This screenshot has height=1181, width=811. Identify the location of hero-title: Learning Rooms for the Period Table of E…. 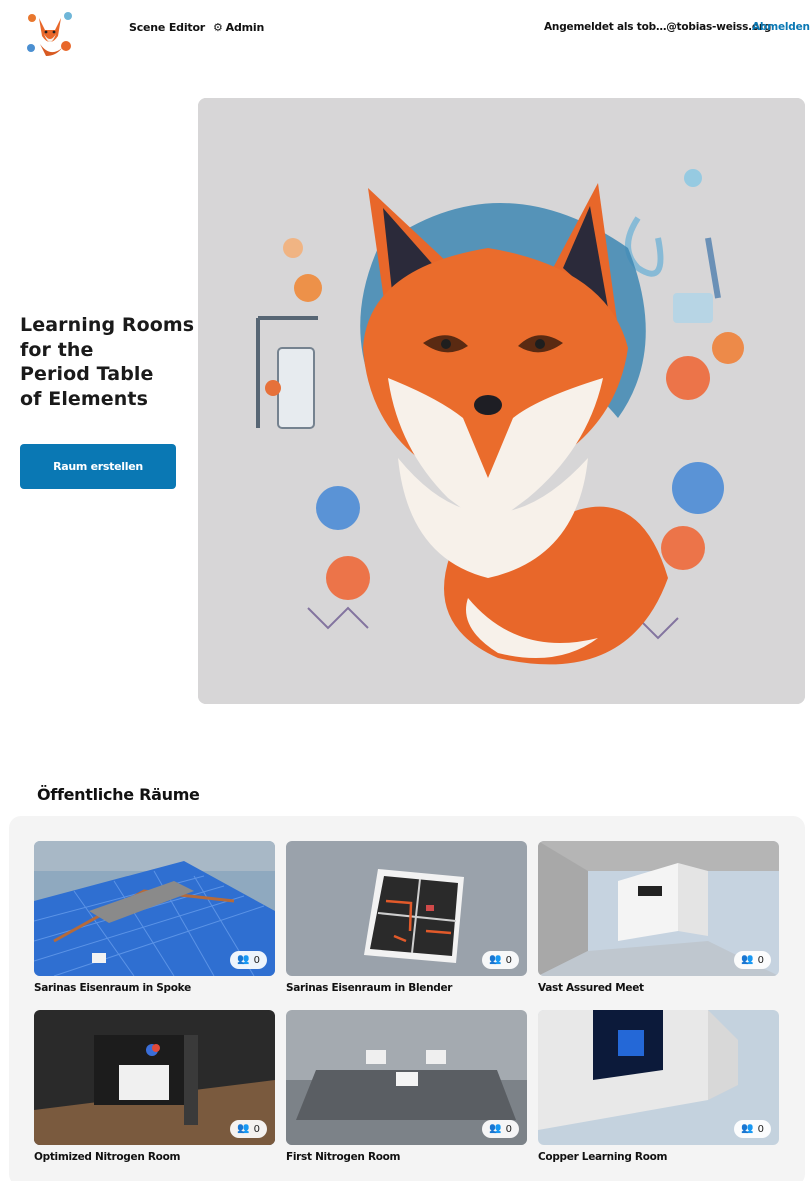
(109, 362).